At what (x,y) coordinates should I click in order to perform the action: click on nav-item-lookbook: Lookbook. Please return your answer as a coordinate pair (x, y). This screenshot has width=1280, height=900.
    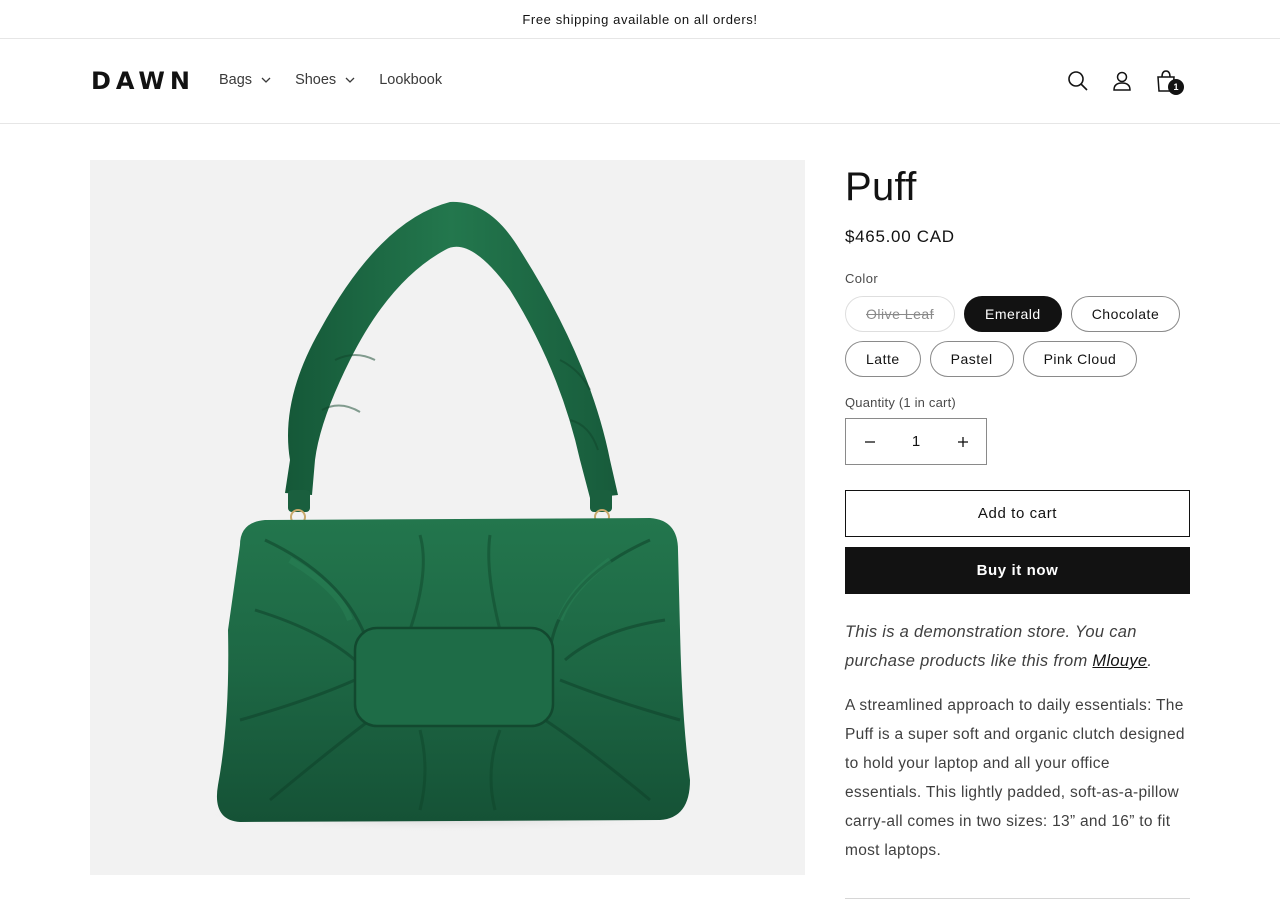
    Looking at the image, I should click on (410, 80).